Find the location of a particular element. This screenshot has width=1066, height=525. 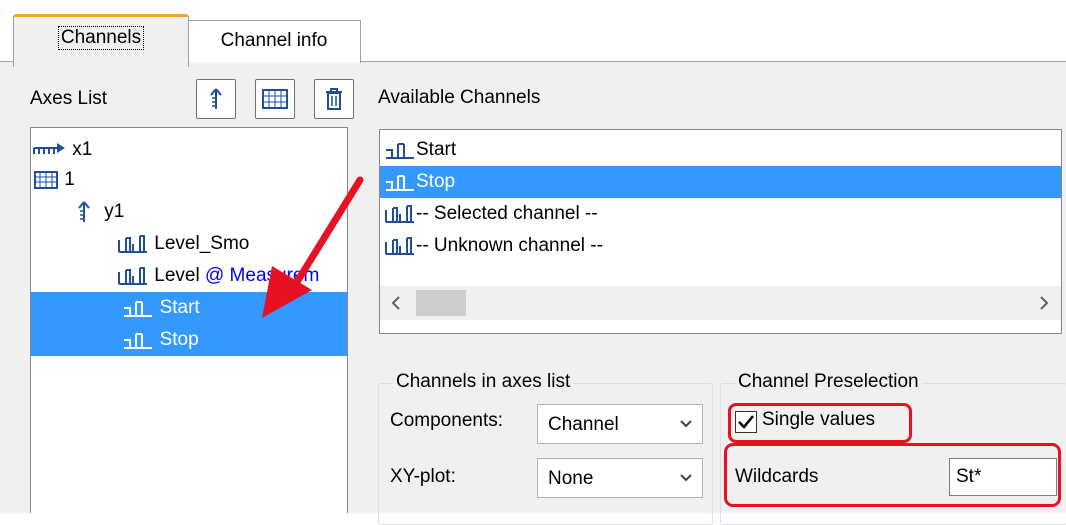

delete-button is located at coordinates (334, 99).